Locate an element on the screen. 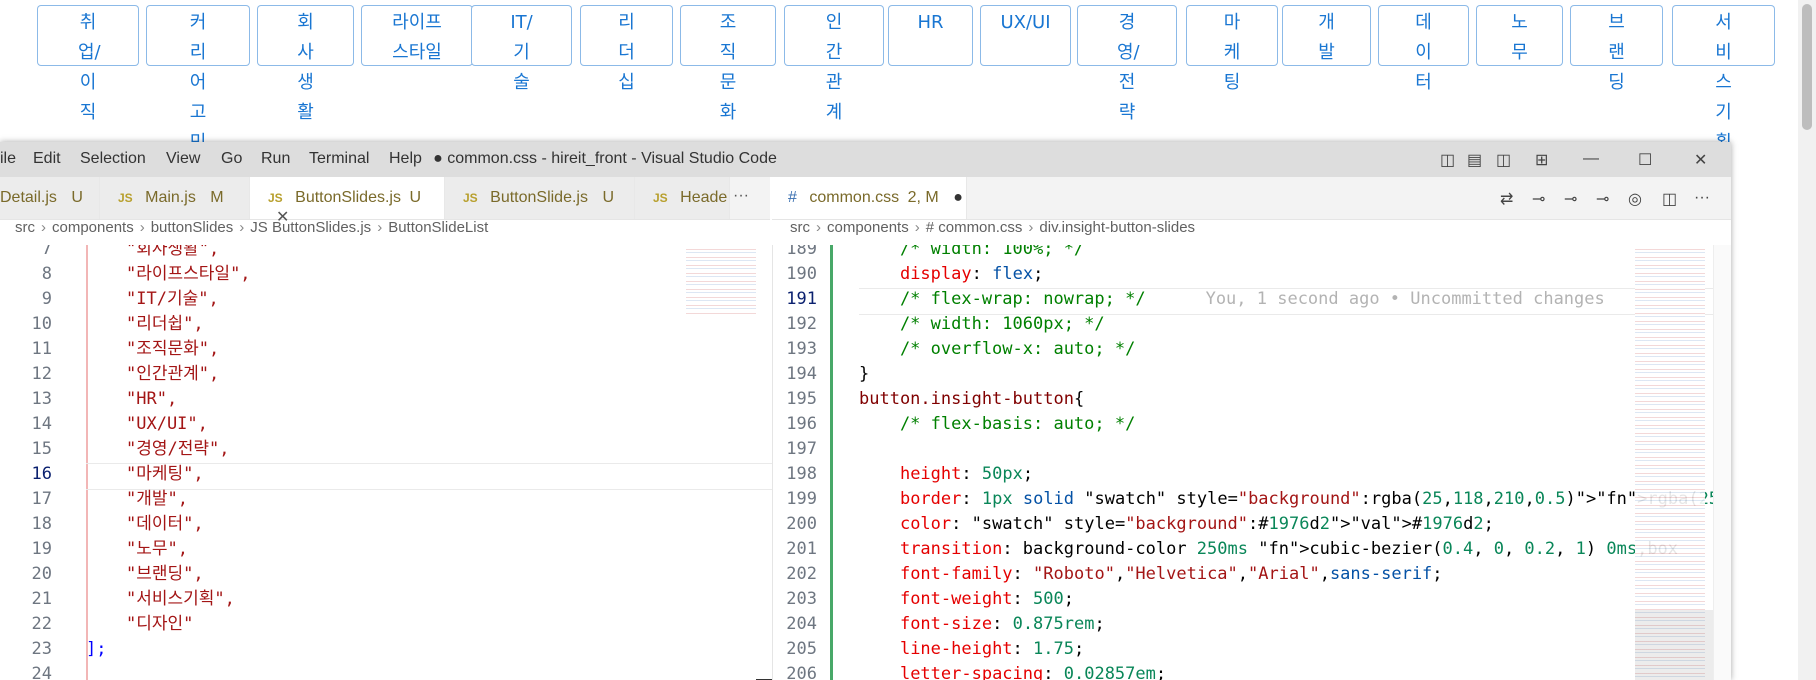 Image resolution: width=1816 pixels, height=680 pixels. tab-main-js: JS Main.js M is located at coordinates (175, 198).